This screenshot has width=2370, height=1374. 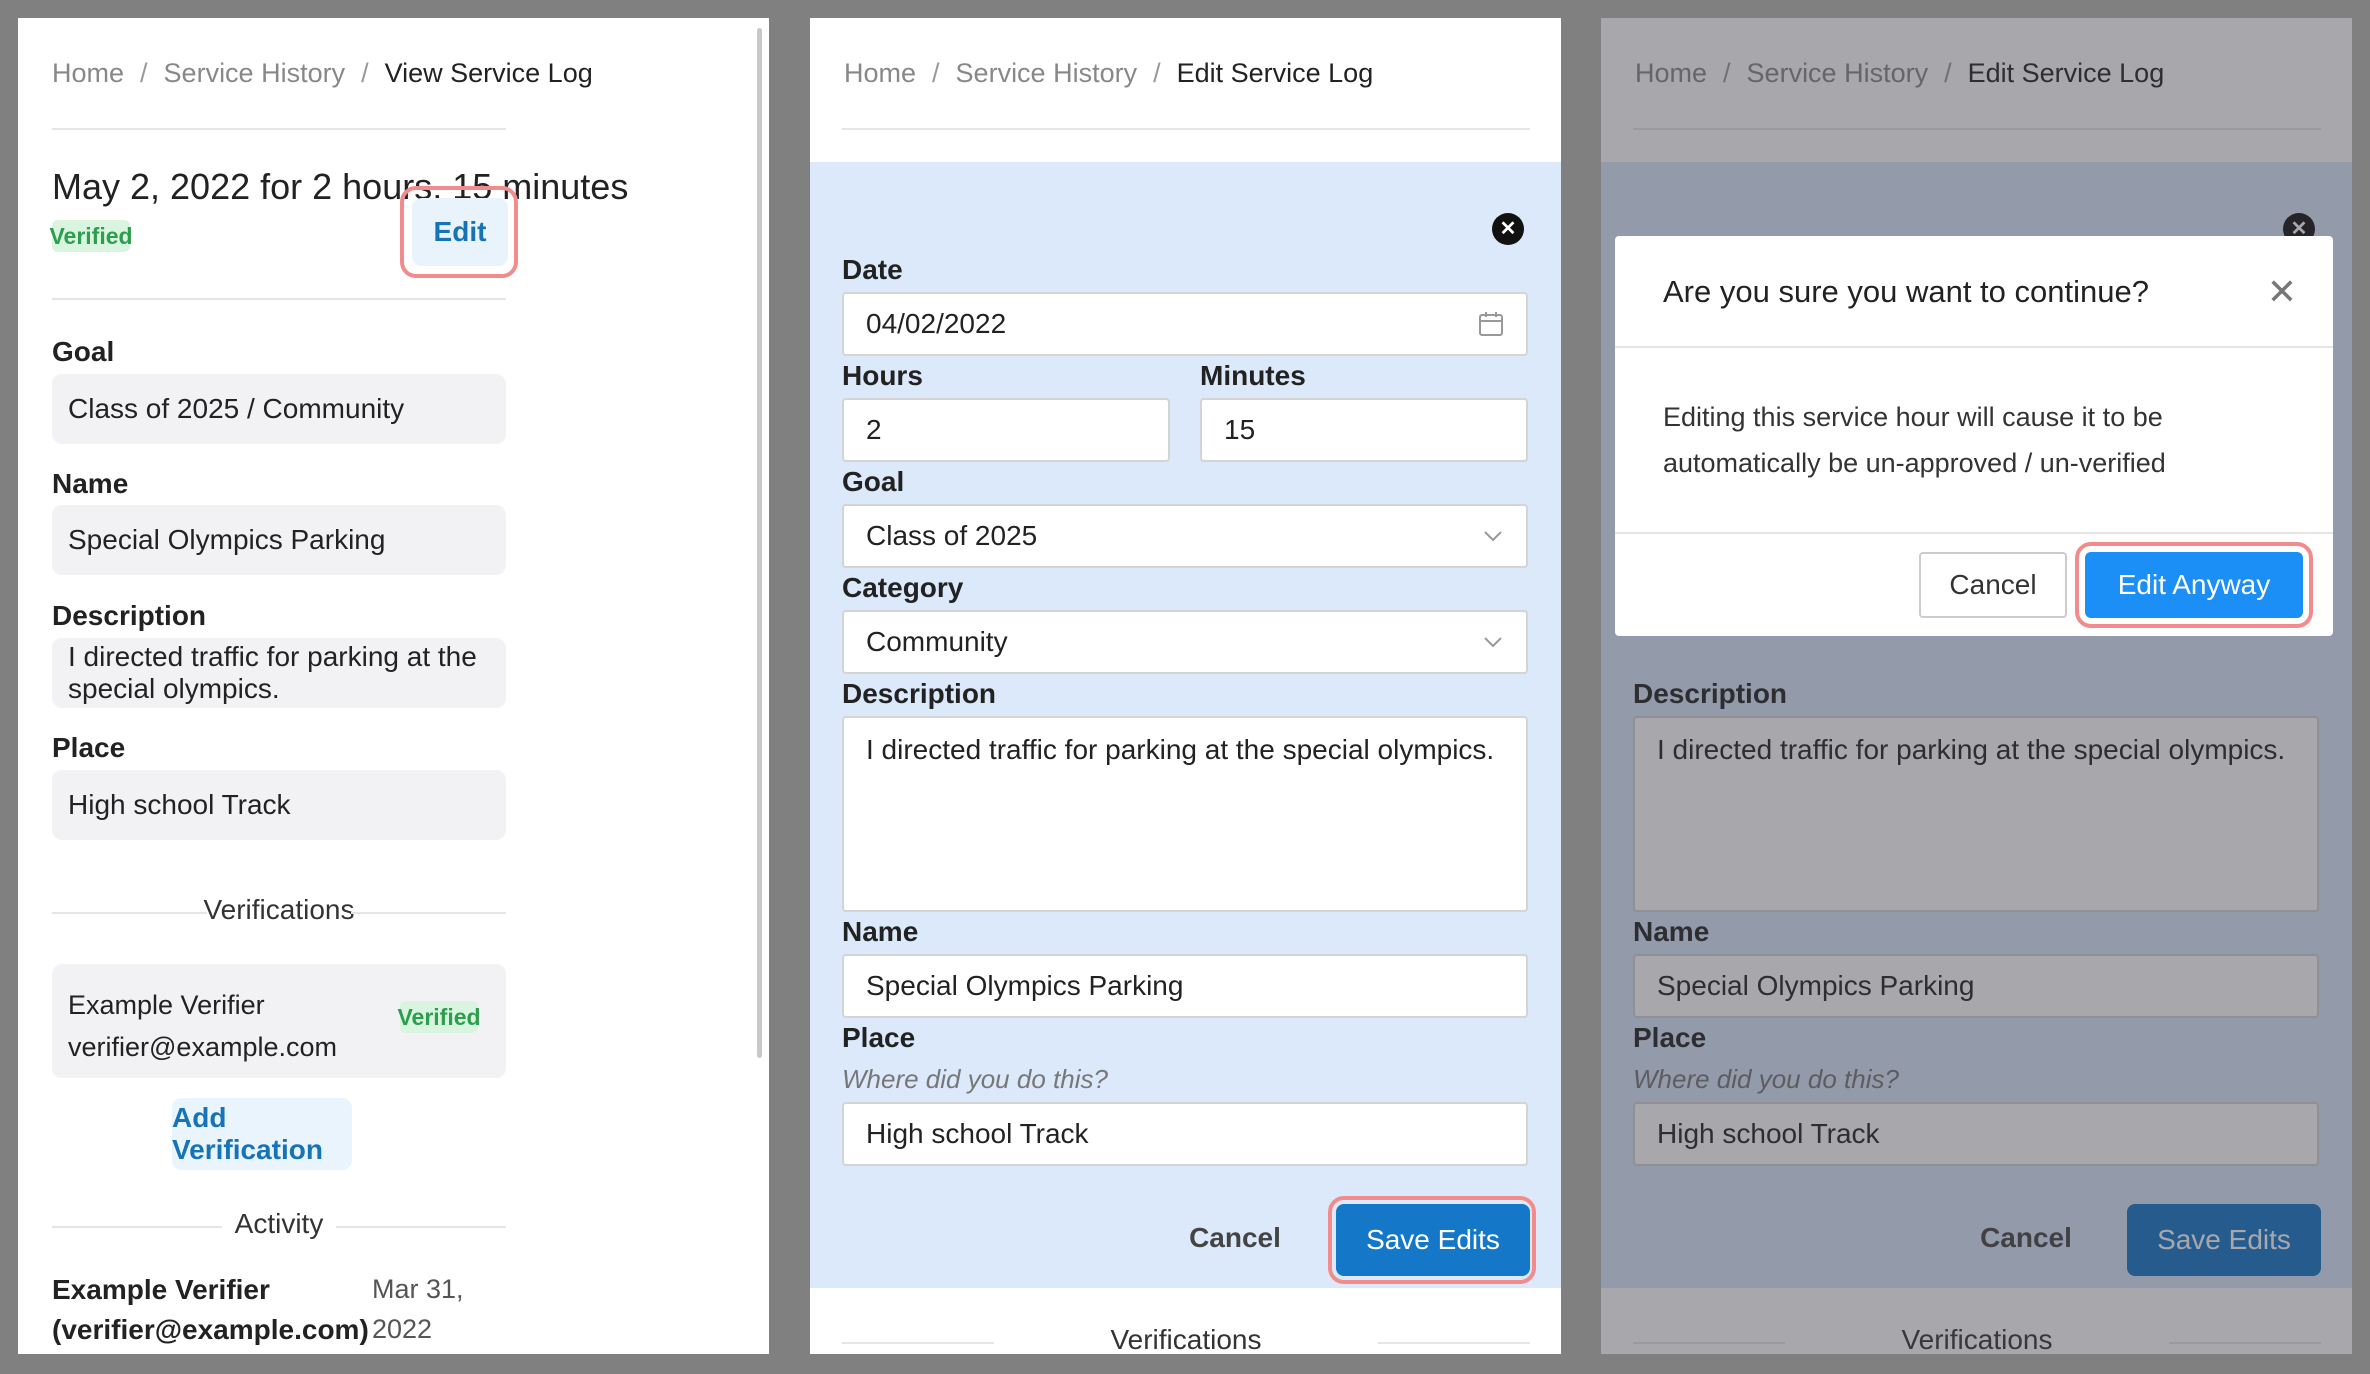 I want to click on activity-name: Example Verifier, so click(x=161, y=1289).